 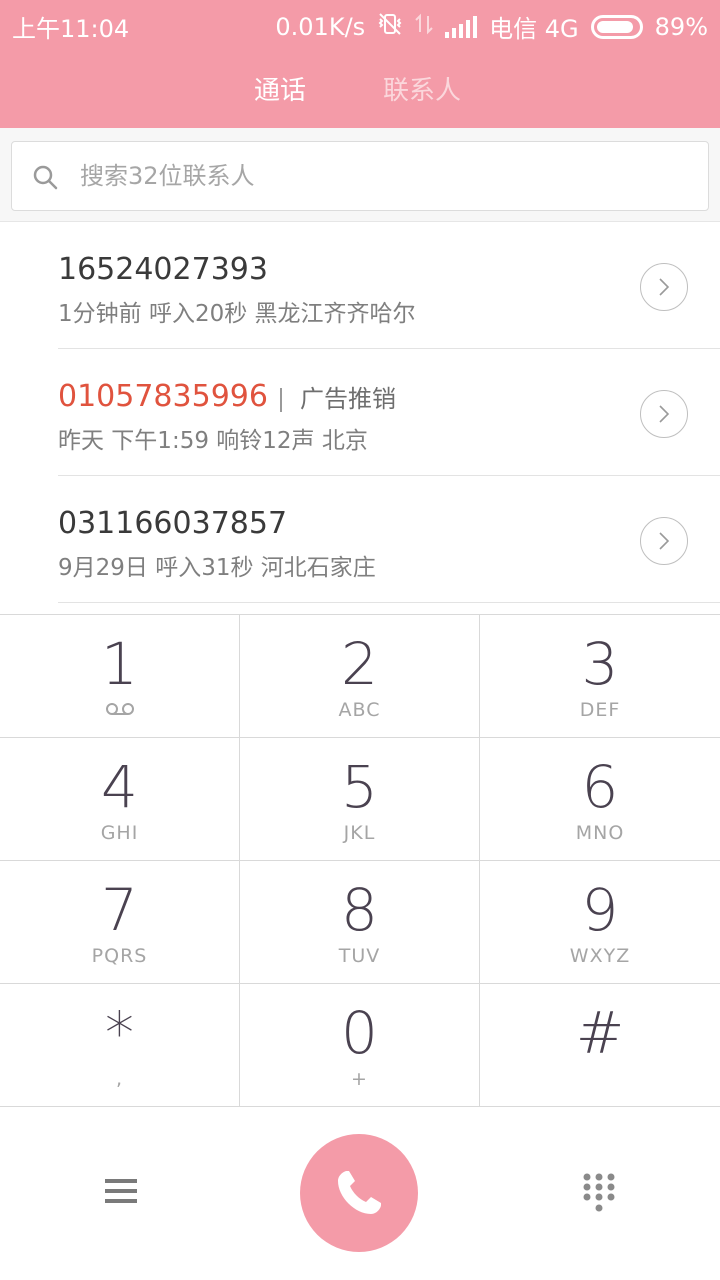 What do you see at coordinates (280, 88) in the screenshot?
I see `tab-calls: 通话` at bounding box center [280, 88].